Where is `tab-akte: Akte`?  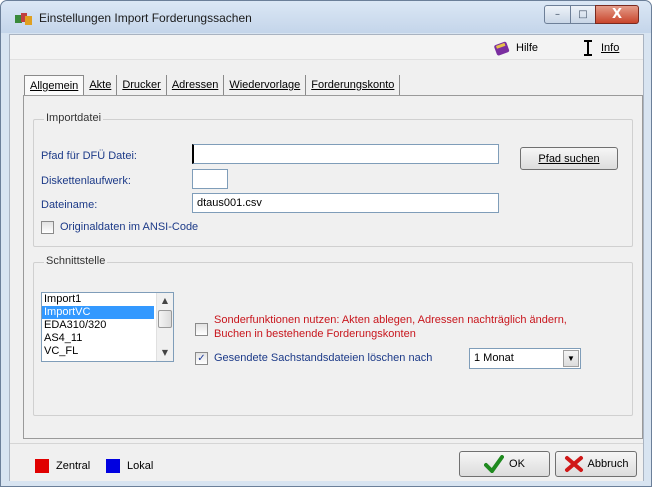
tab-akte: Akte is located at coordinates (101, 85).